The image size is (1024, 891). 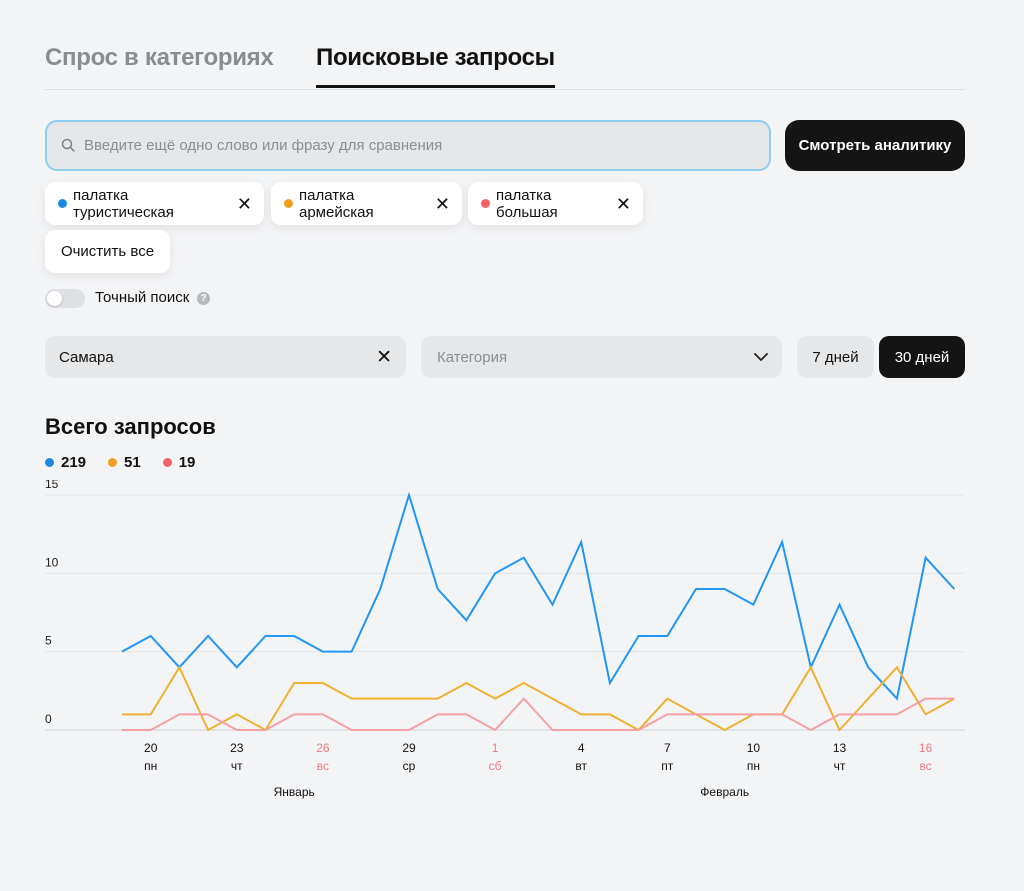 What do you see at coordinates (142, 297) in the screenshot?
I see `exact-search-label: Точный поиск` at bounding box center [142, 297].